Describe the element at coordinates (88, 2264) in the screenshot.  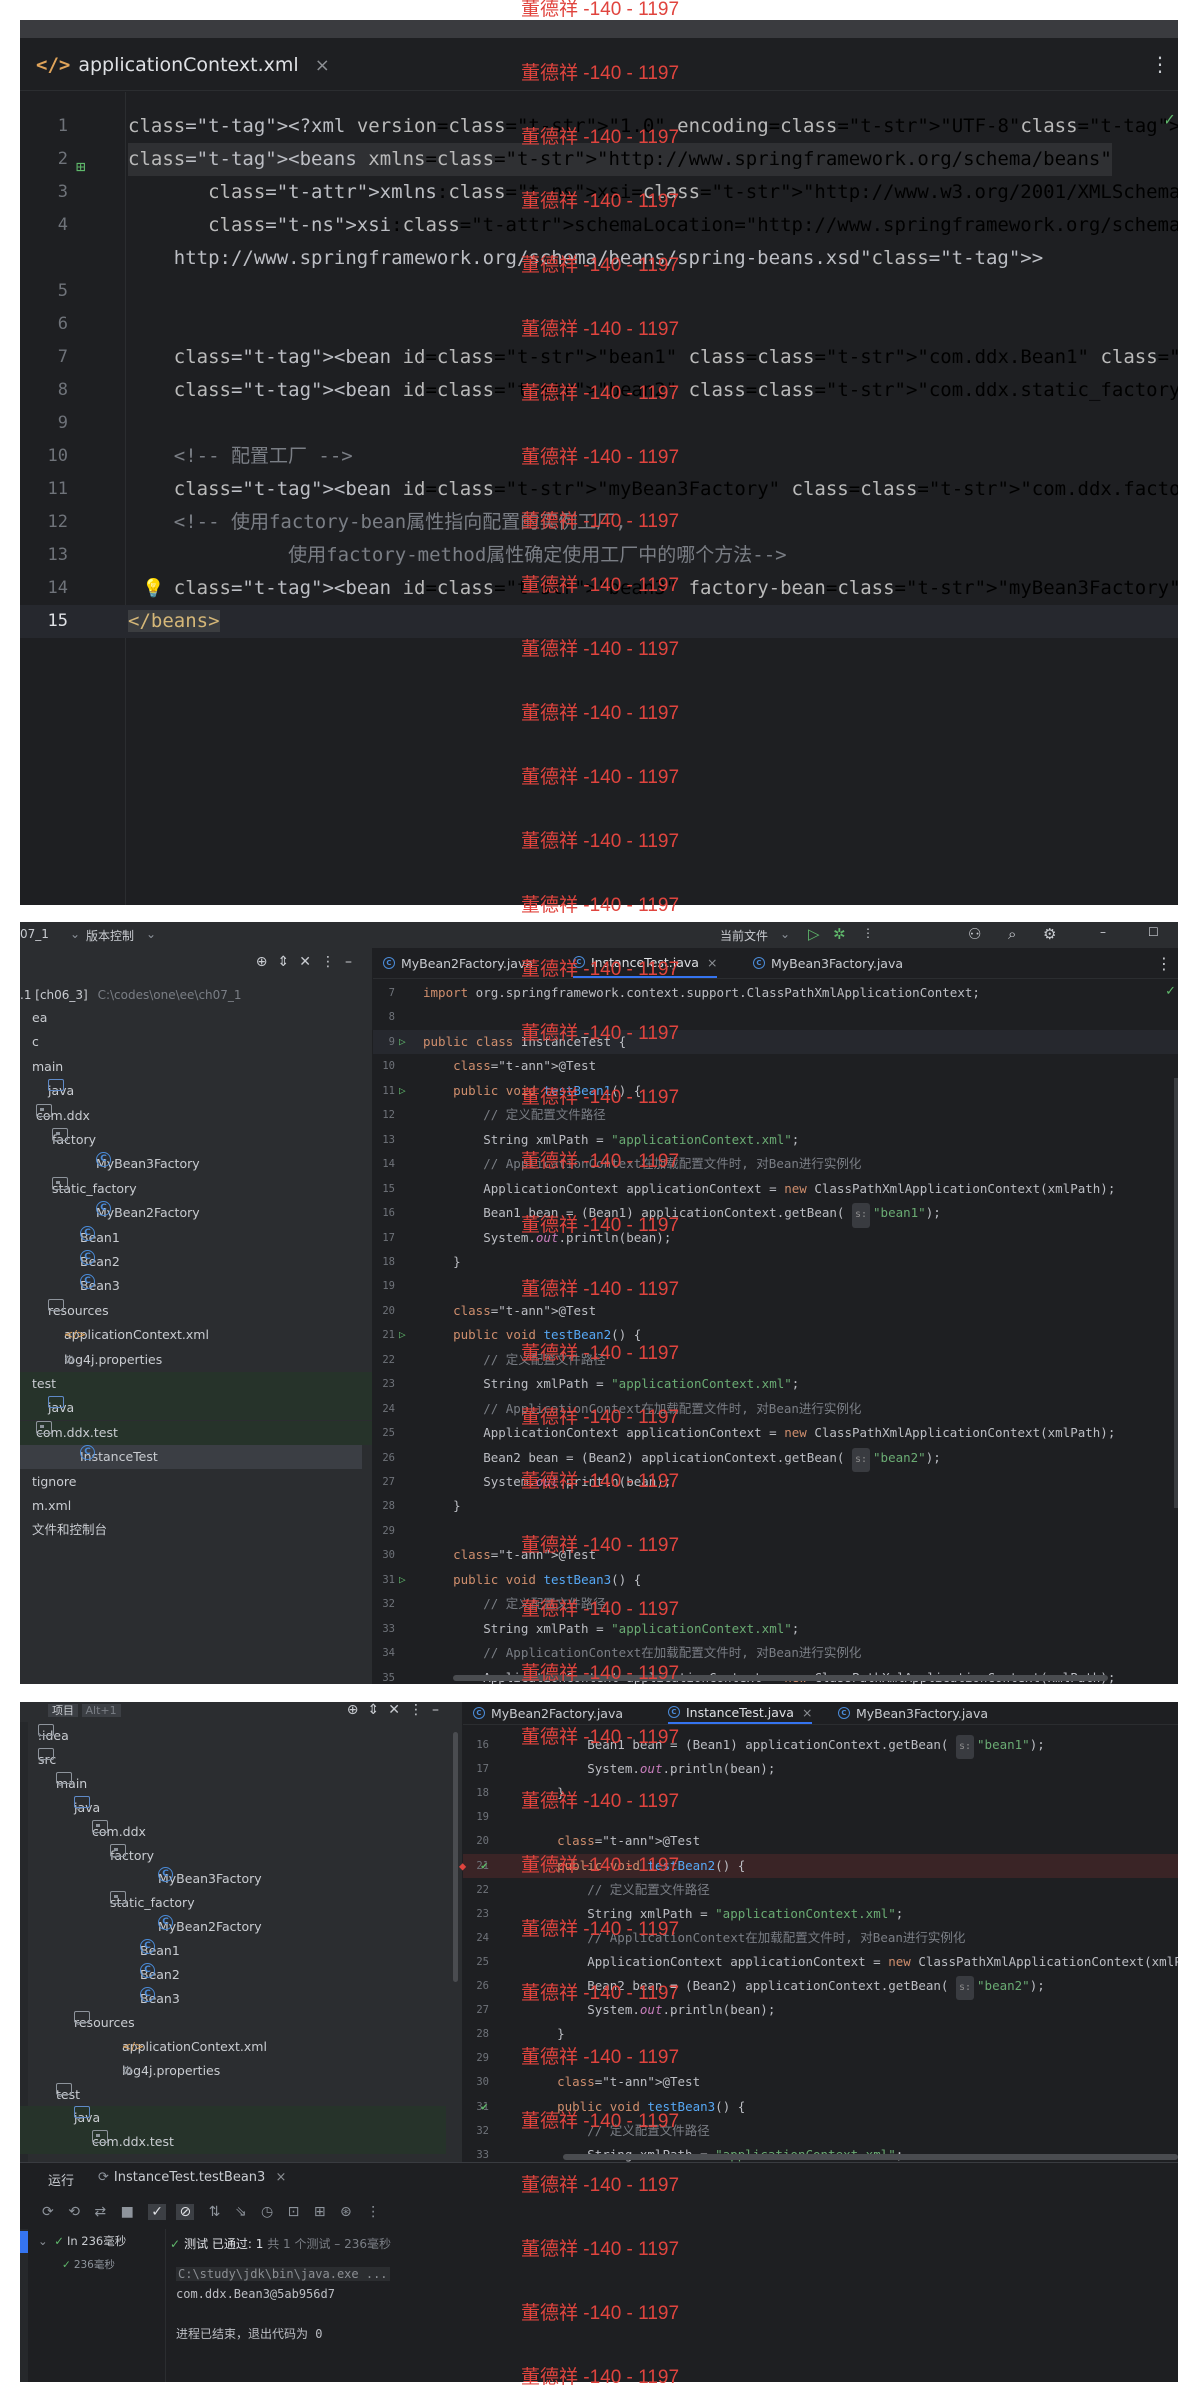
I see `test-tree-child: ✓ 236毫秒` at that location.